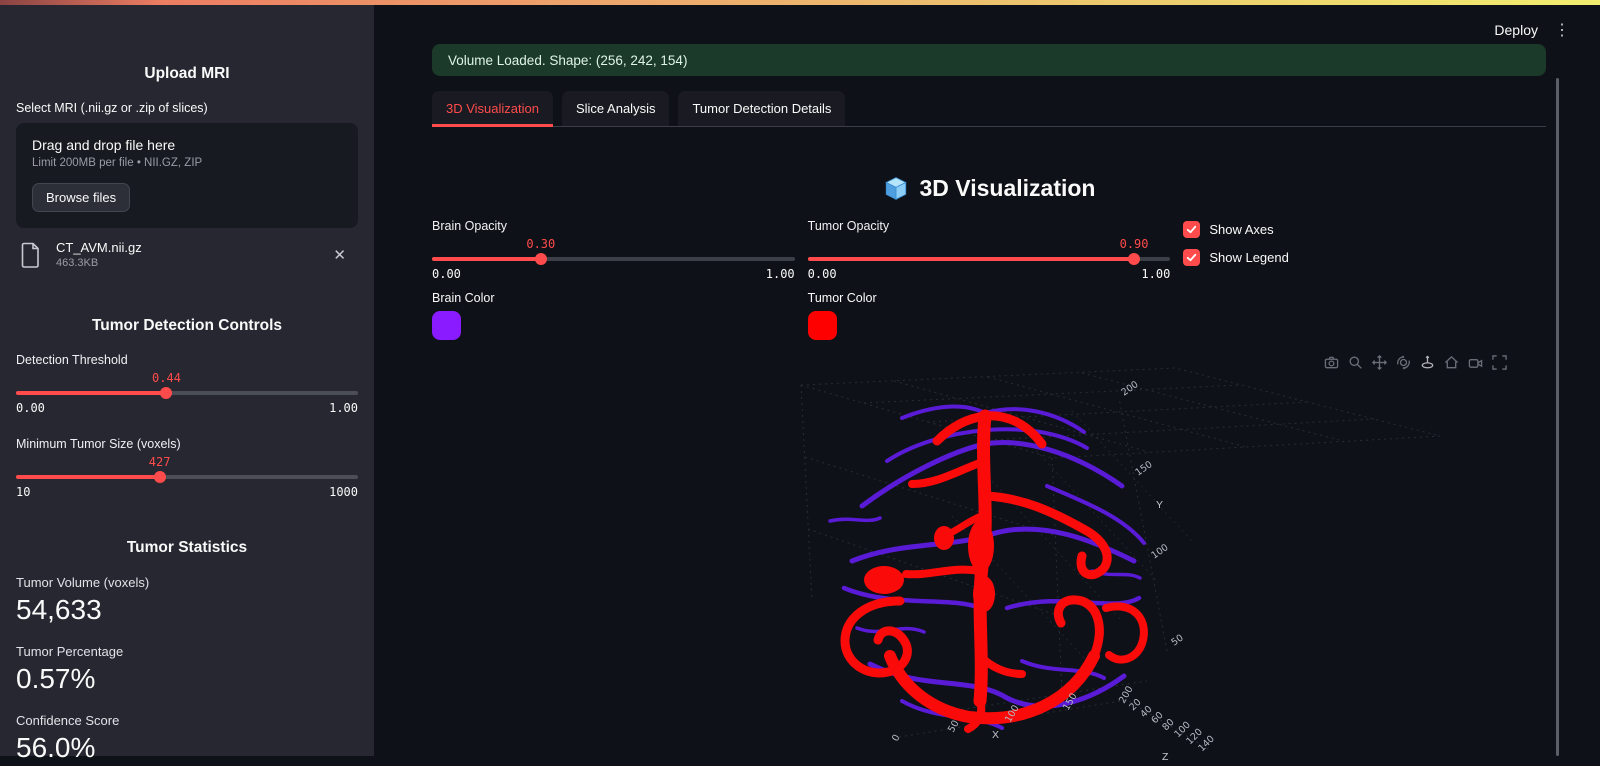 The image size is (1600, 766). I want to click on metric-label: Confidence Score, so click(68, 720).